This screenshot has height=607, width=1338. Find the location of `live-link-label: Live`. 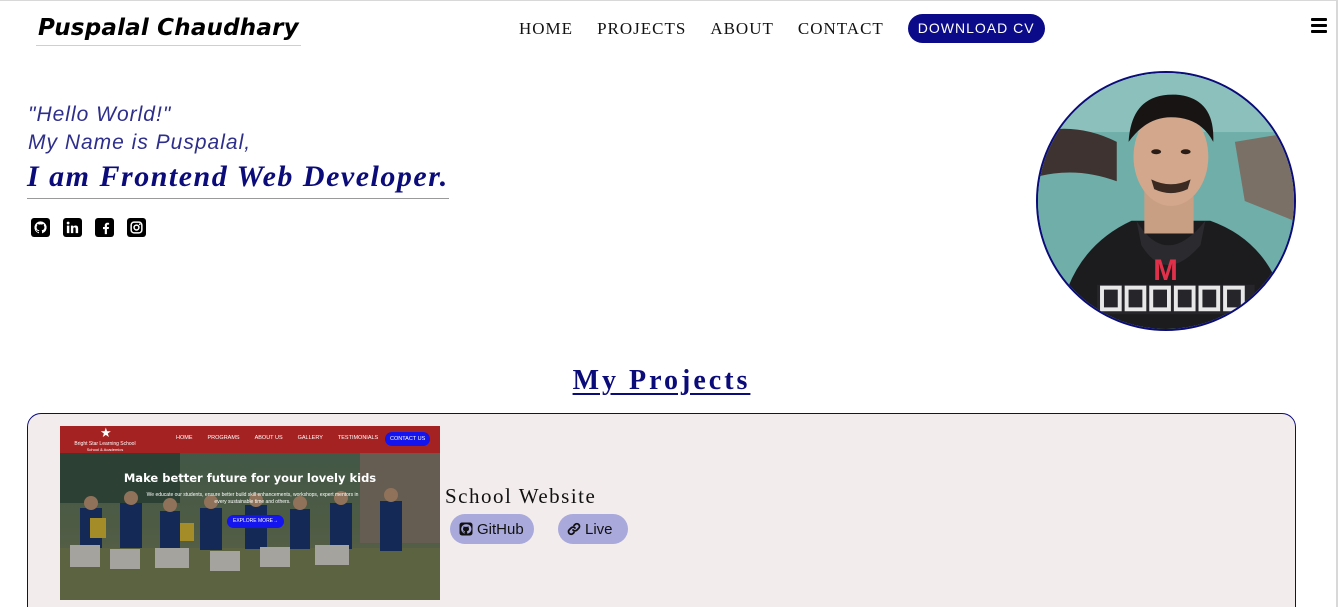

live-link-label: Live is located at coordinates (599, 529).